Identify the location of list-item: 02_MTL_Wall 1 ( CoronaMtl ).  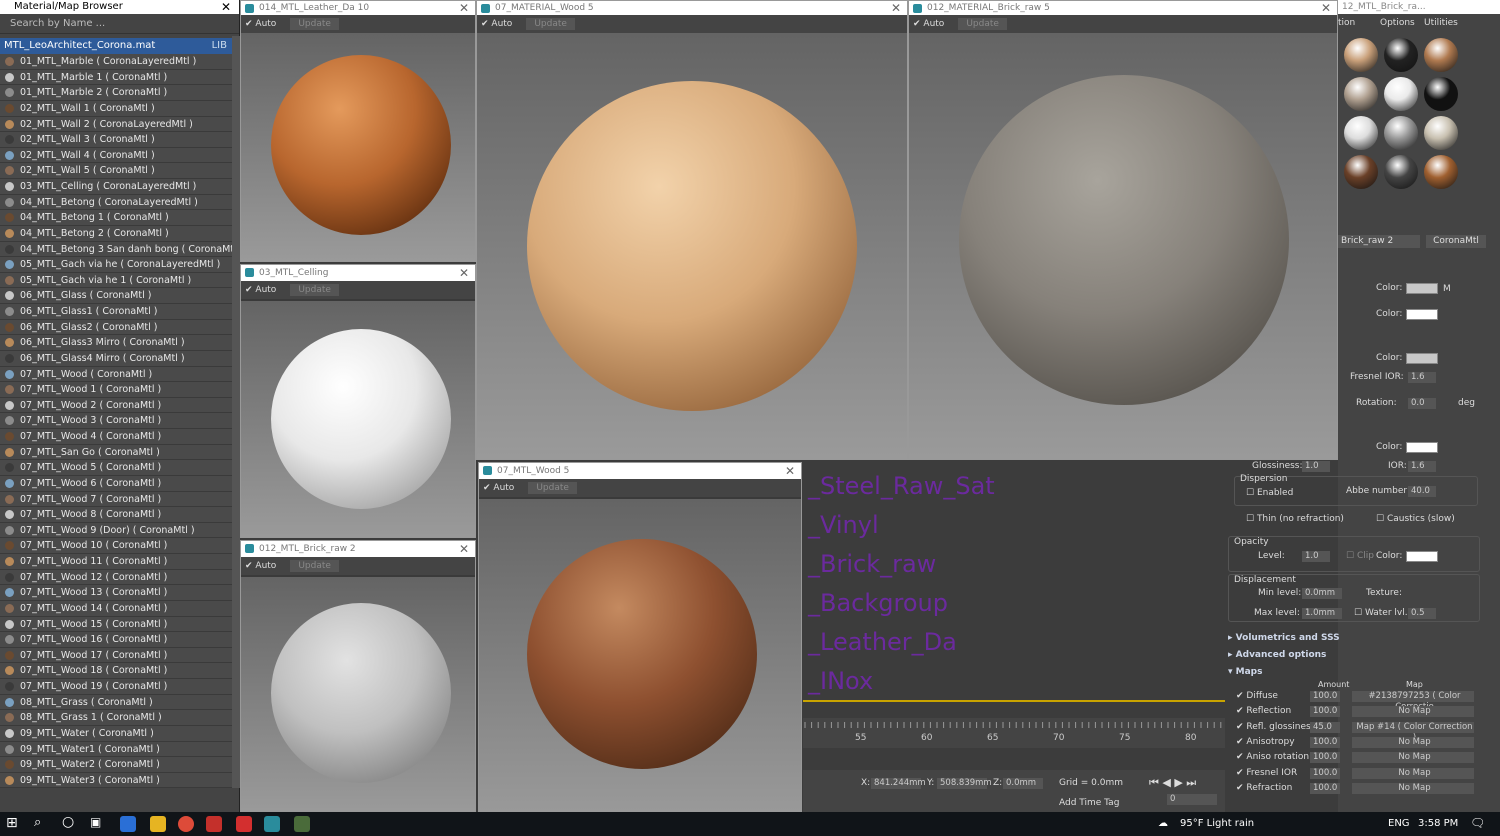
(116, 108).